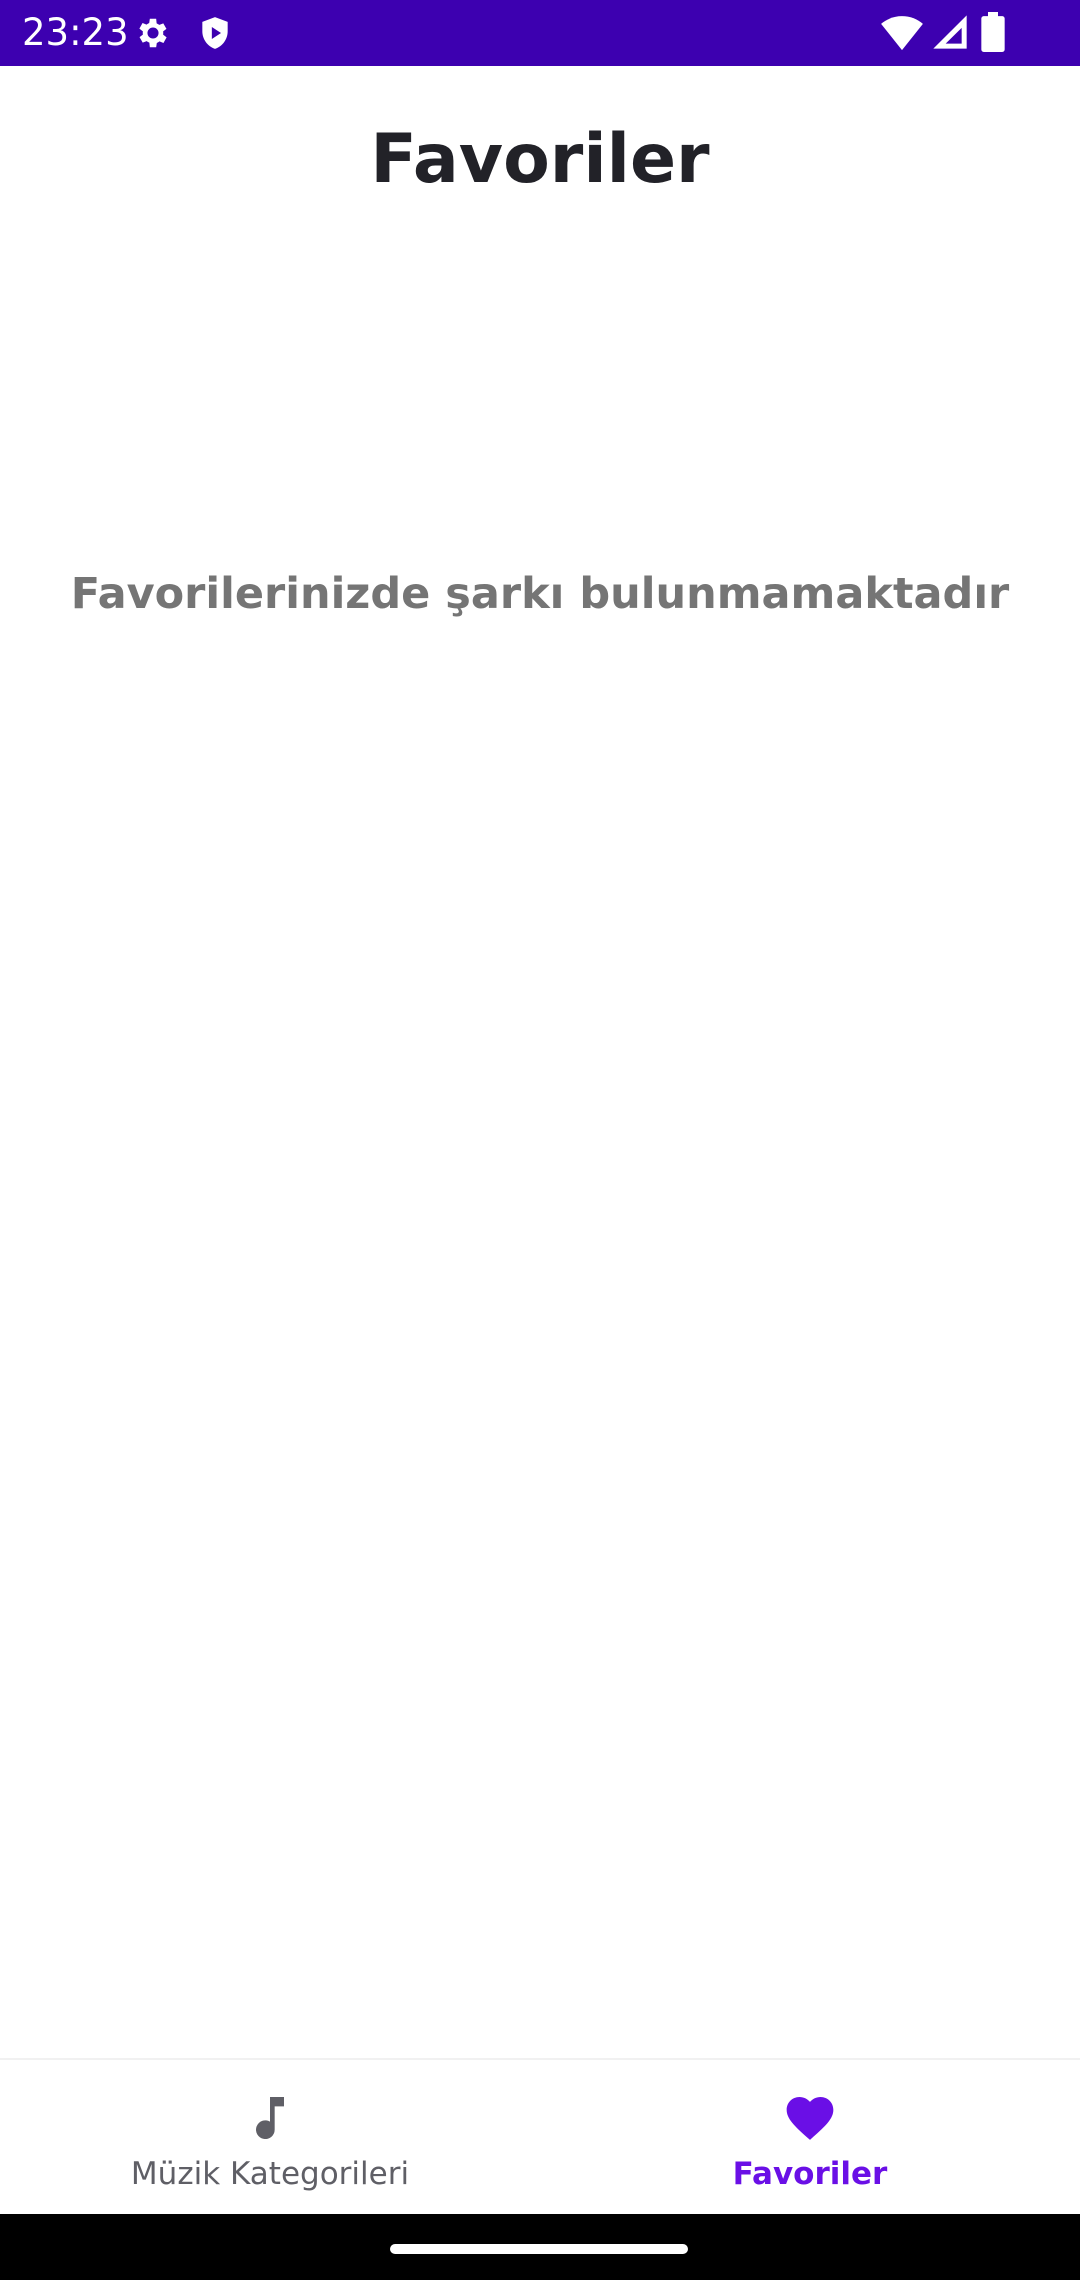 The width and height of the screenshot is (1080, 2280). I want to click on nav-item-music-categories: Müzik Kategorileri, so click(270, 2137).